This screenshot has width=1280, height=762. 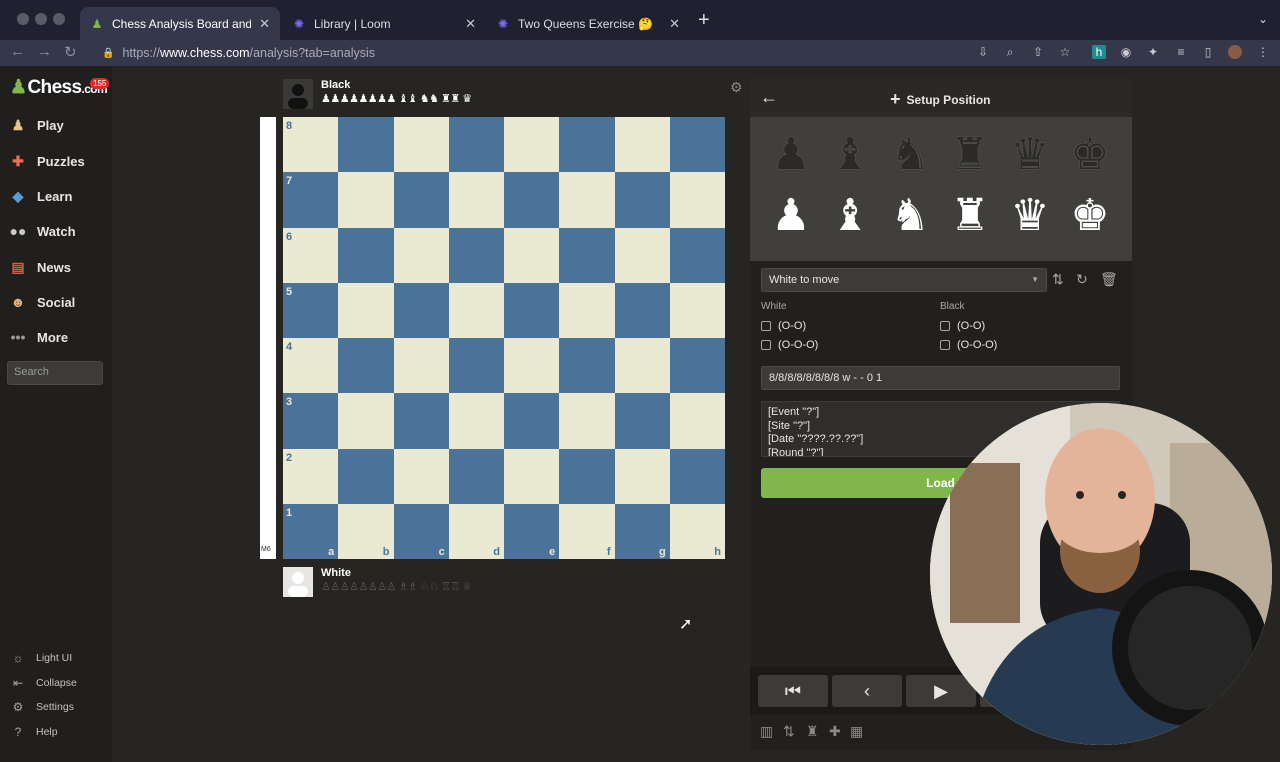 What do you see at coordinates (59, 19) in the screenshot?
I see `window-zoom-dot` at bounding box center [59, 19].